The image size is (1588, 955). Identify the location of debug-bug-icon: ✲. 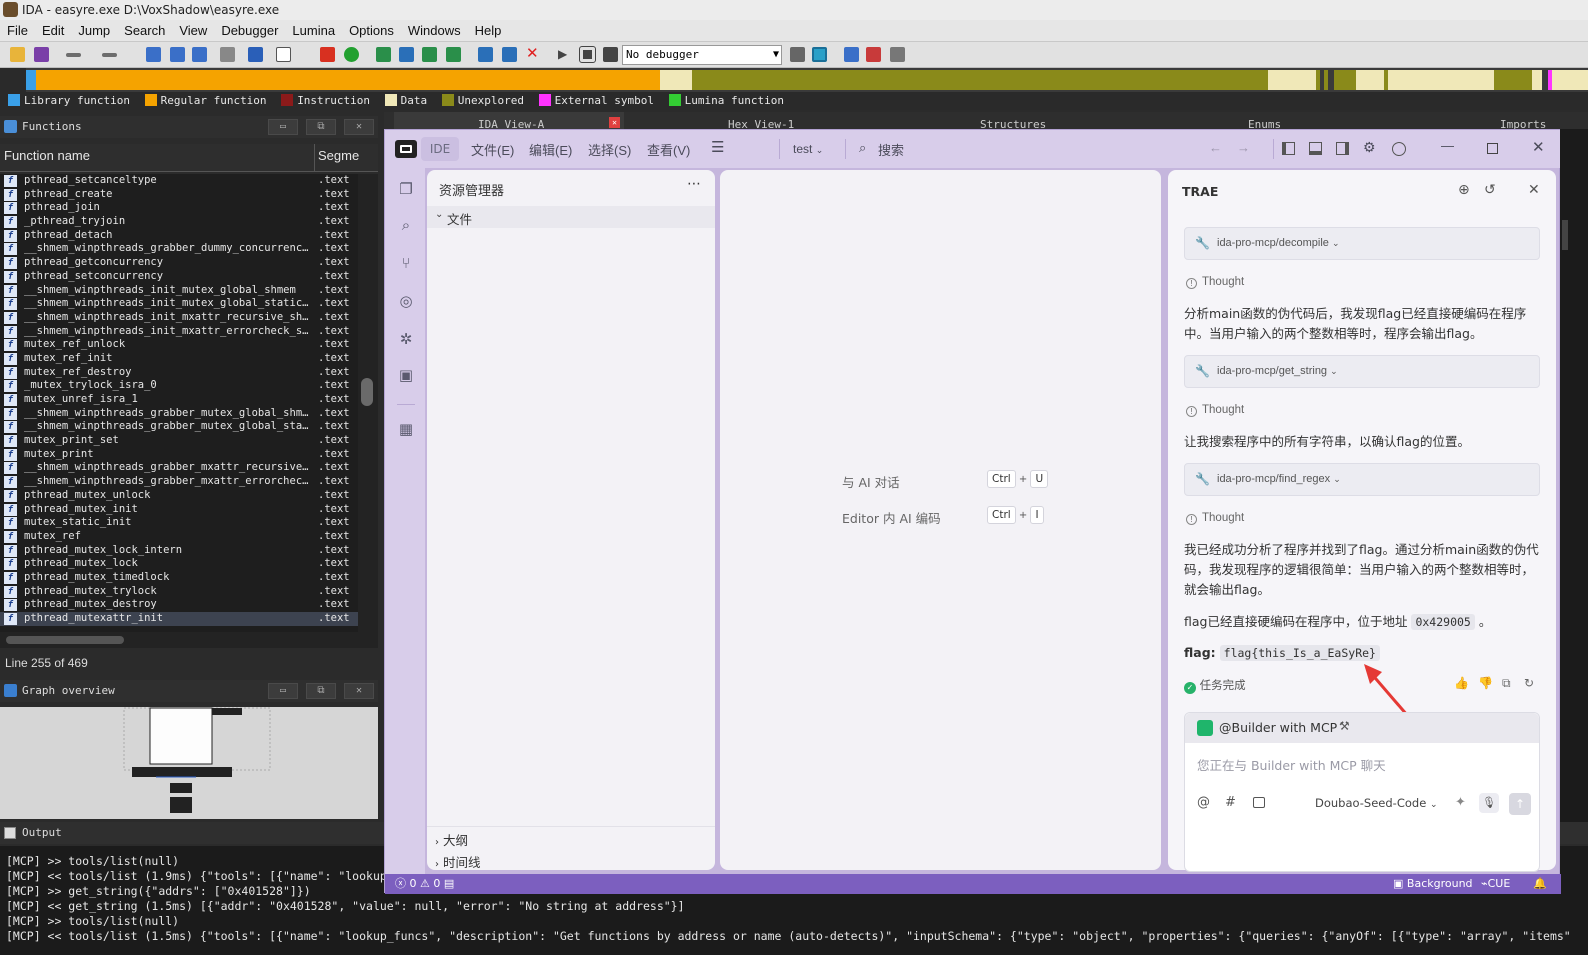
(406, 339).